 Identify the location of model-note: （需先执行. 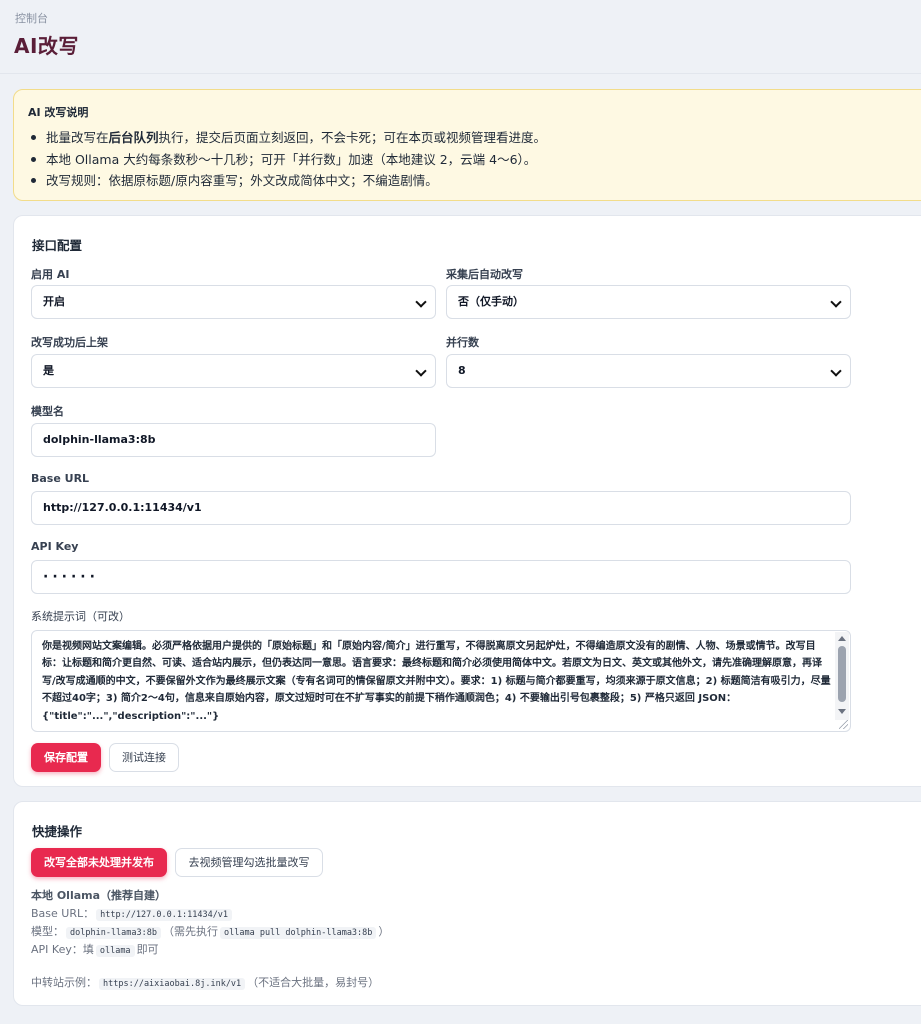
(190, 931).